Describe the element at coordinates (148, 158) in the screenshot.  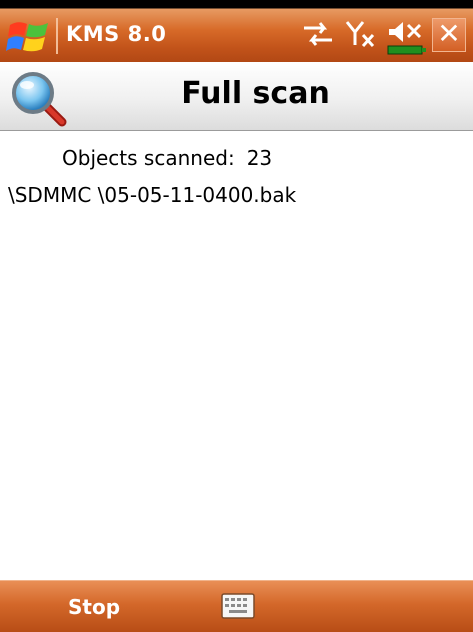
I see `objects-scanned-label: Objects scanned:` at that location.